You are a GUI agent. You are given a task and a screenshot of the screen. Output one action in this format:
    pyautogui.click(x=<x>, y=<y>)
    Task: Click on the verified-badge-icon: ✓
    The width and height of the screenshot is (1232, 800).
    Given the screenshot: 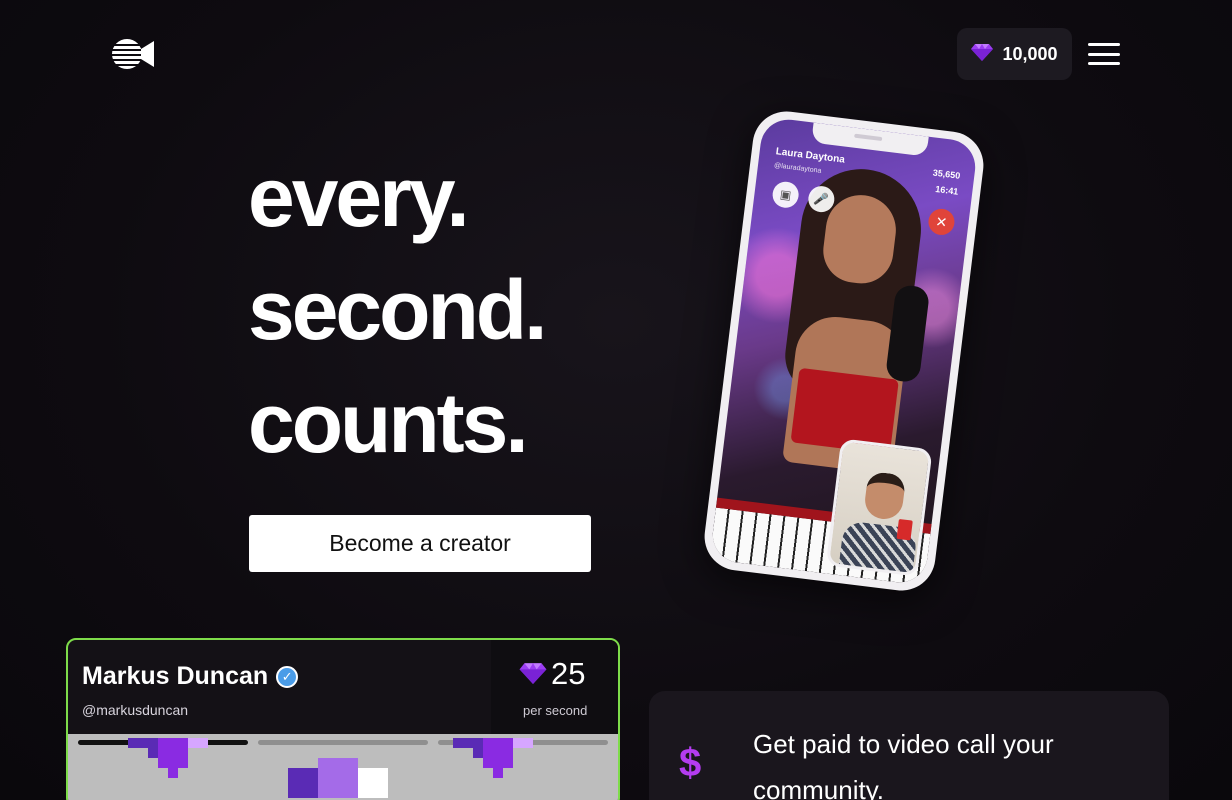 What is the action you would take?
    pyautogui.click(x=287, y=676)
    